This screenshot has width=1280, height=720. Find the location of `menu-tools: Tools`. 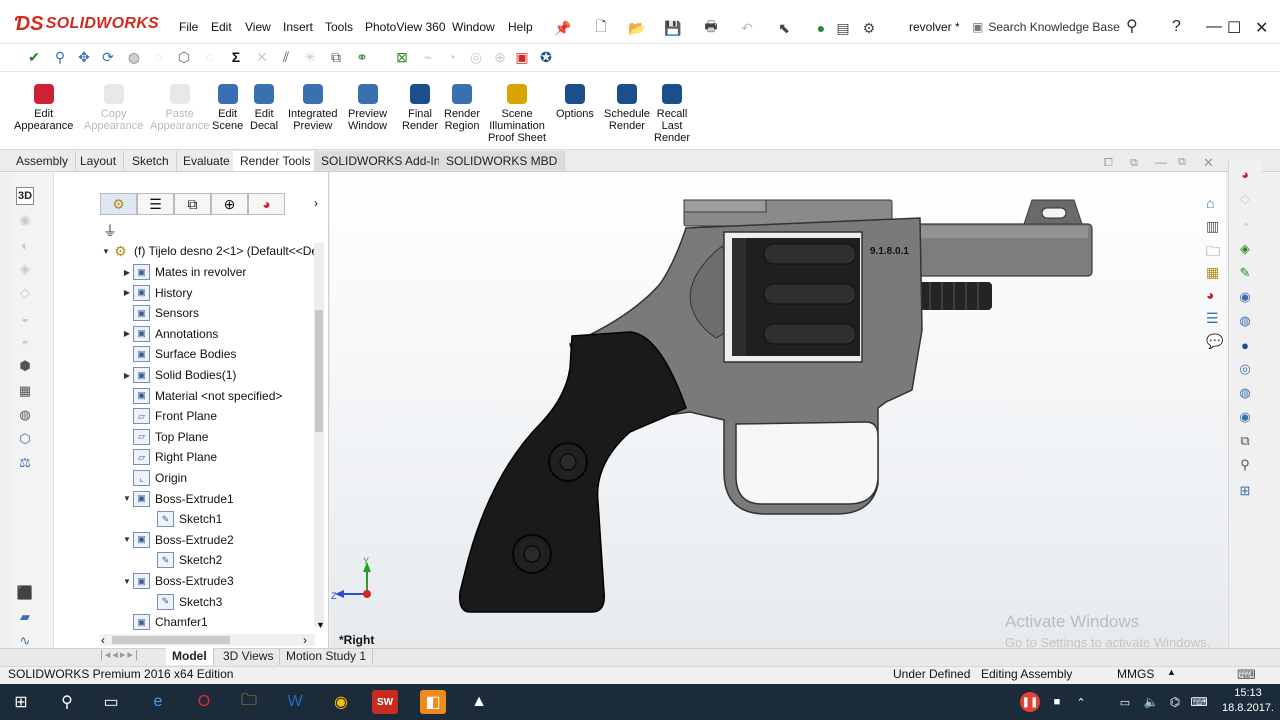

menu-tools: Tools is located at coordinates (339, 27).